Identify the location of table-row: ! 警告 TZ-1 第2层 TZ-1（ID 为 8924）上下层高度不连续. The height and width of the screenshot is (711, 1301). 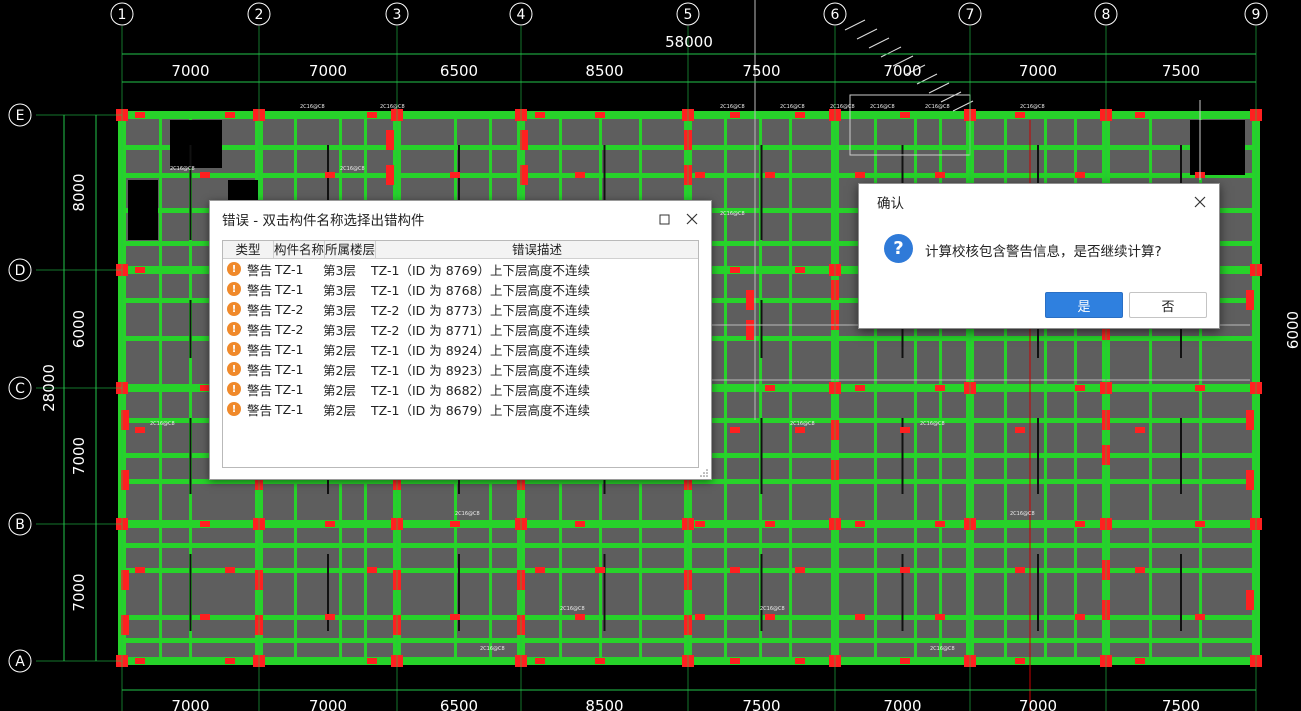
(460, 349).